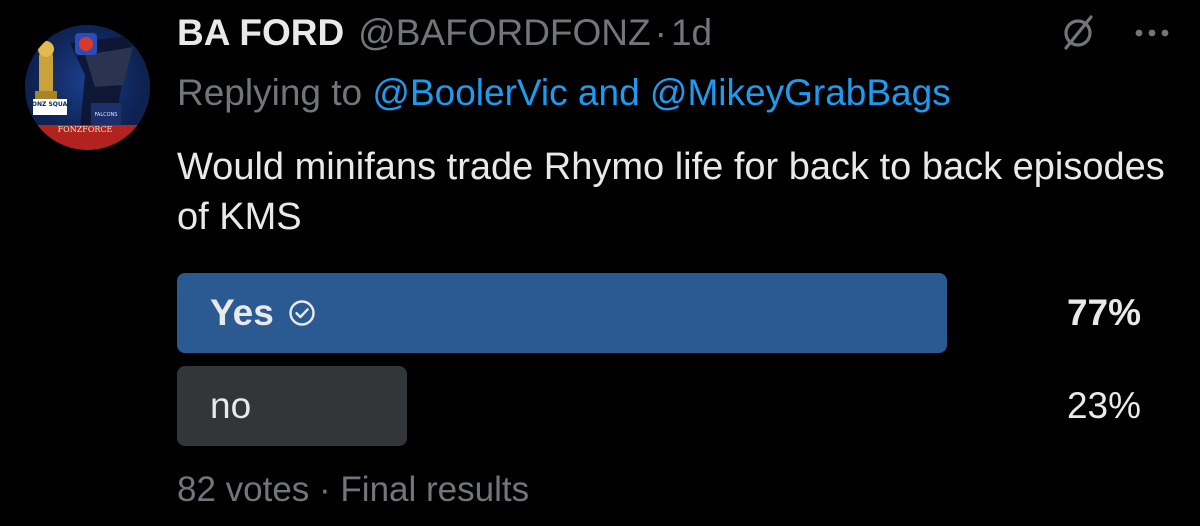  What do you see at coordinates (661, 313) in the screenshot?
I see `poll-option: Yes 77%` at bounding box center [661, 313].